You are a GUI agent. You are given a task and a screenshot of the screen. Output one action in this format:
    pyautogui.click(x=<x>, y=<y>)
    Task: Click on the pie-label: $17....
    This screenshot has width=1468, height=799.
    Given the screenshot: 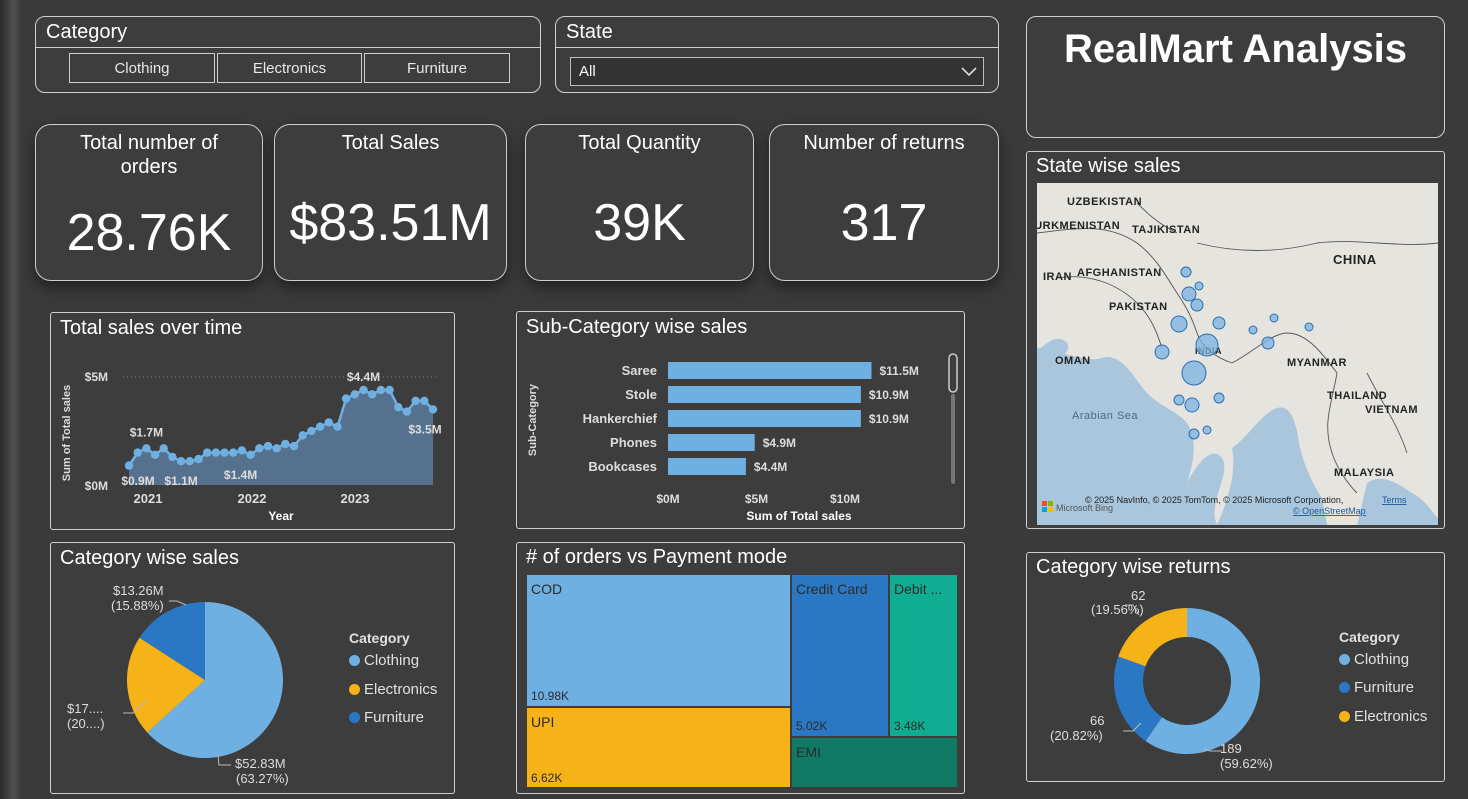 What is the action you would take?
    pyautogui.click(x=85, y=708)
    